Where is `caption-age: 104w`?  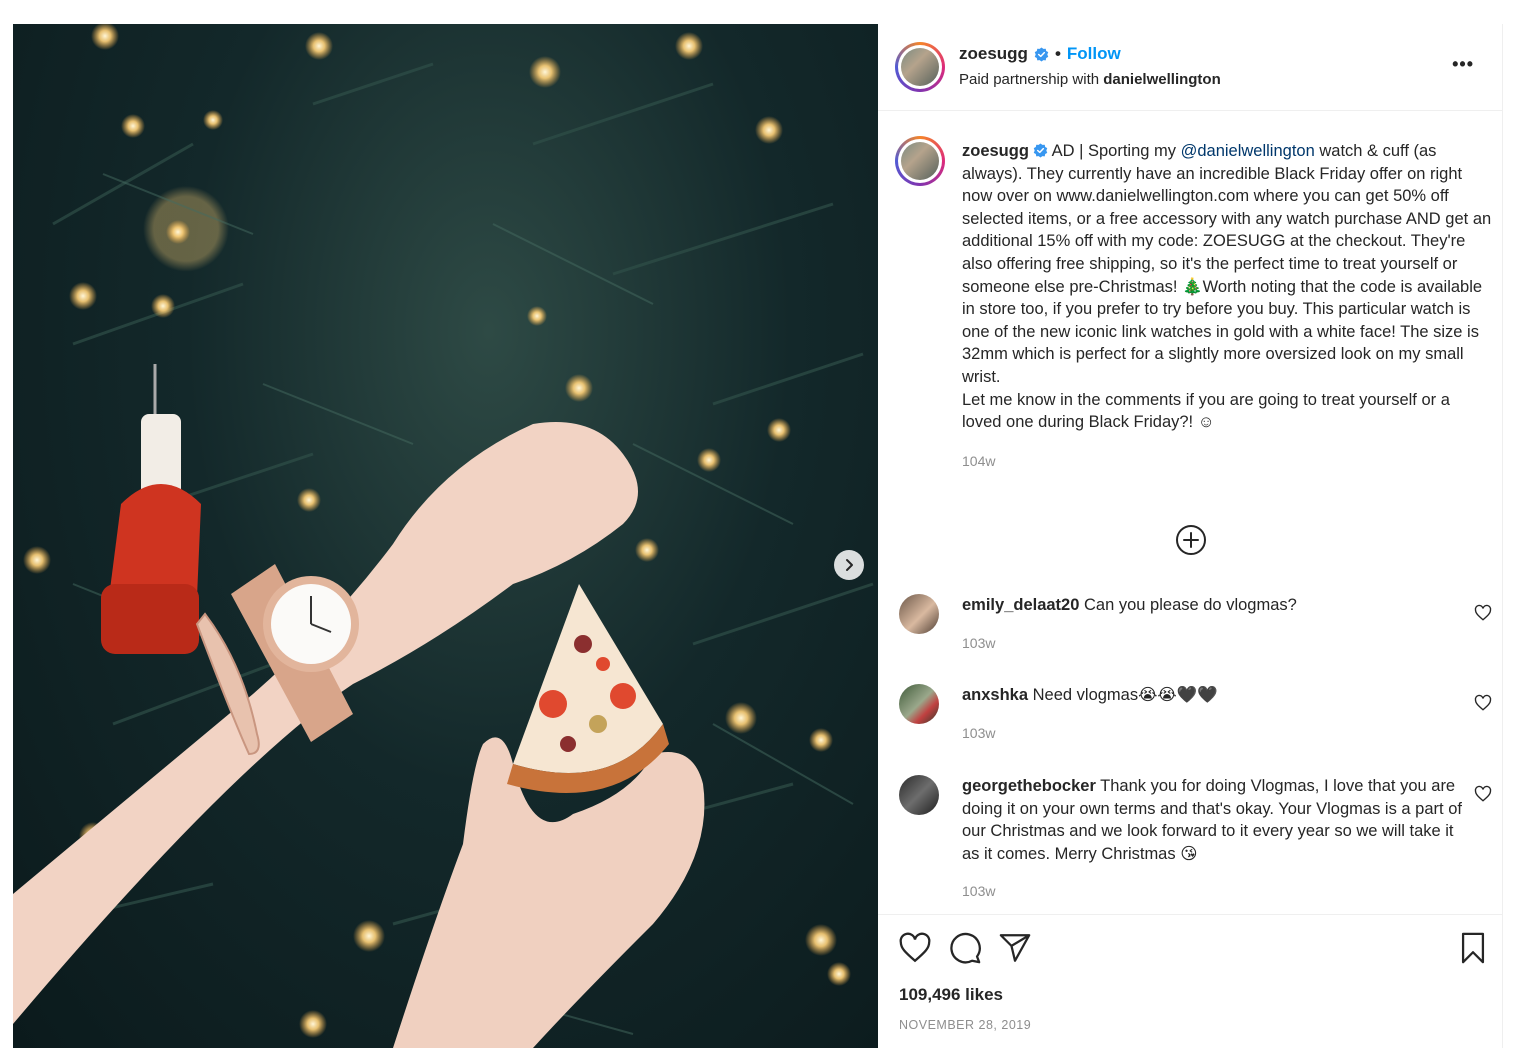
caption-age: 104w is located at coordinates (1227, 461).